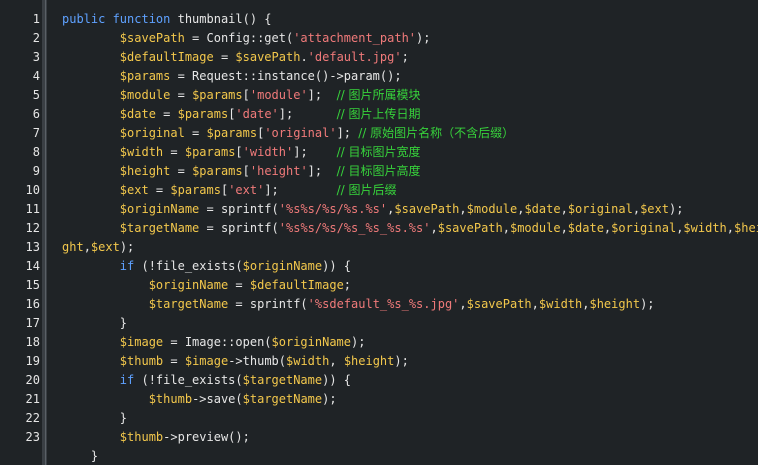  I want to click on code-token: = Request::instance()->param();, so click(286, 76).